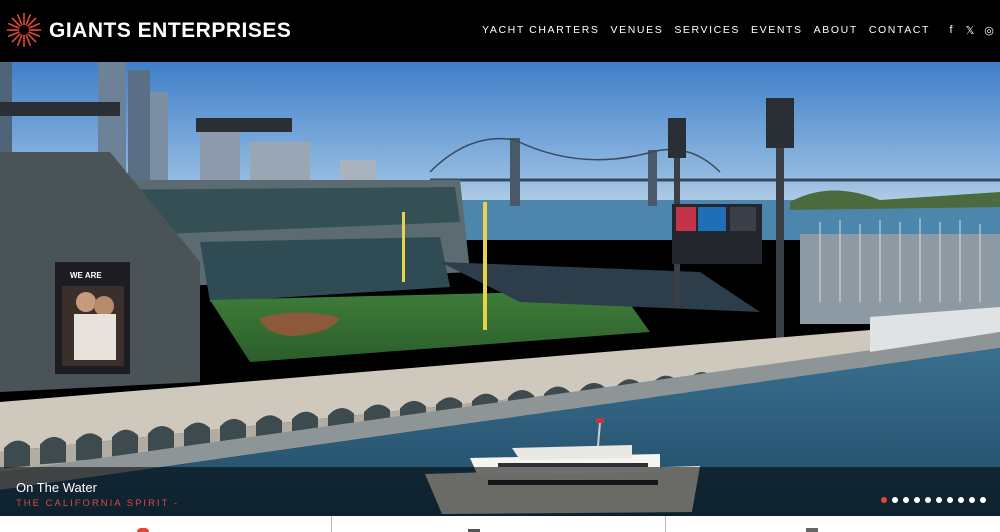  I want to click on instagram-icon: ◎, so click(989, 30).